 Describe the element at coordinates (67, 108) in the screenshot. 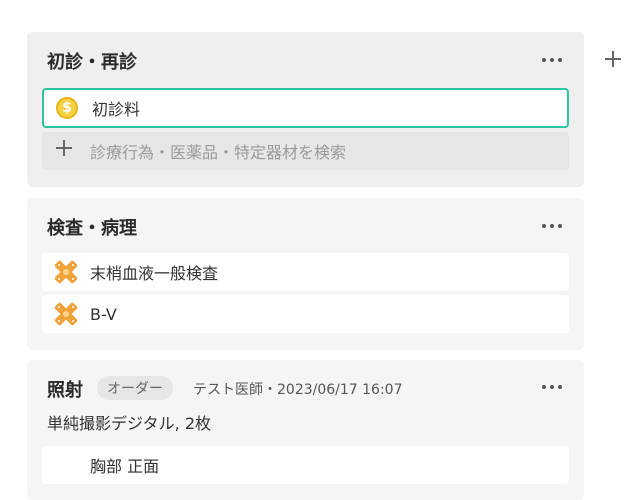

I see `dollar-coin-icon: $` at that location.